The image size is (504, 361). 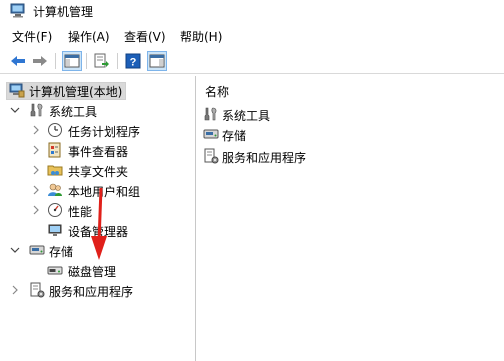 I want to click on window-title: 计算机管理, so click(x=63, y=12).